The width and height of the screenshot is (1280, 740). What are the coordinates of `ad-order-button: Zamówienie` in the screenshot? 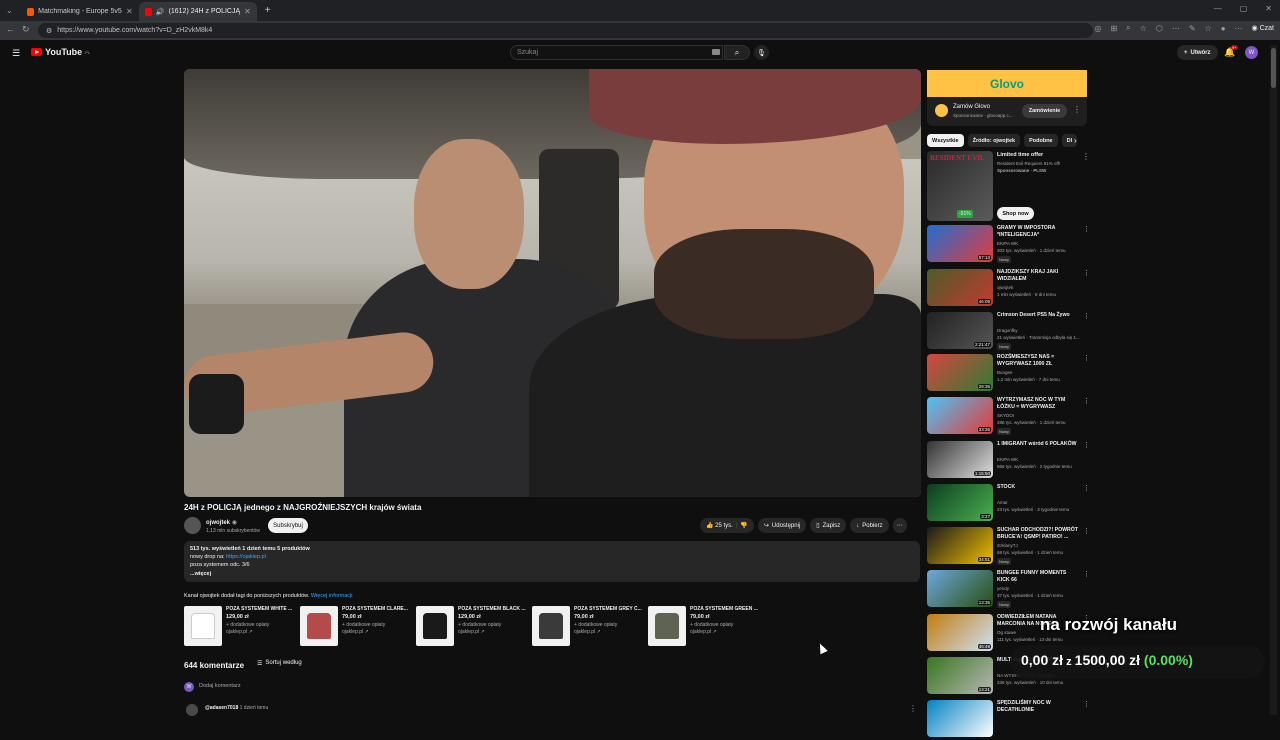 It's located at (1044, 111).